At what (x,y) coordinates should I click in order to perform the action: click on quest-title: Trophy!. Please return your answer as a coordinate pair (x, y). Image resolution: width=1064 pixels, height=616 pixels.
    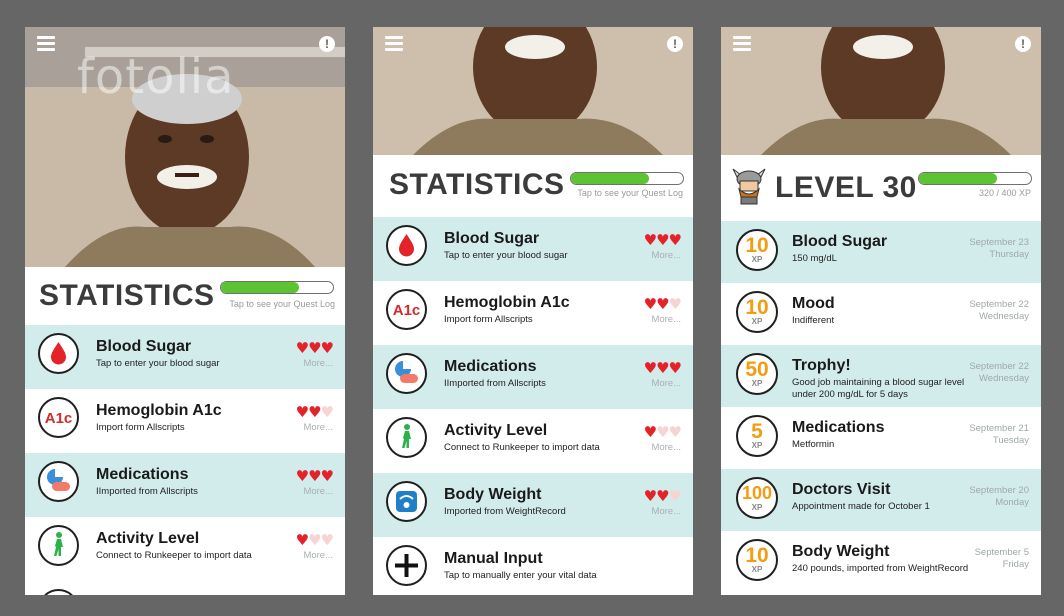
    Looking at the image, I should click on (821, 365).